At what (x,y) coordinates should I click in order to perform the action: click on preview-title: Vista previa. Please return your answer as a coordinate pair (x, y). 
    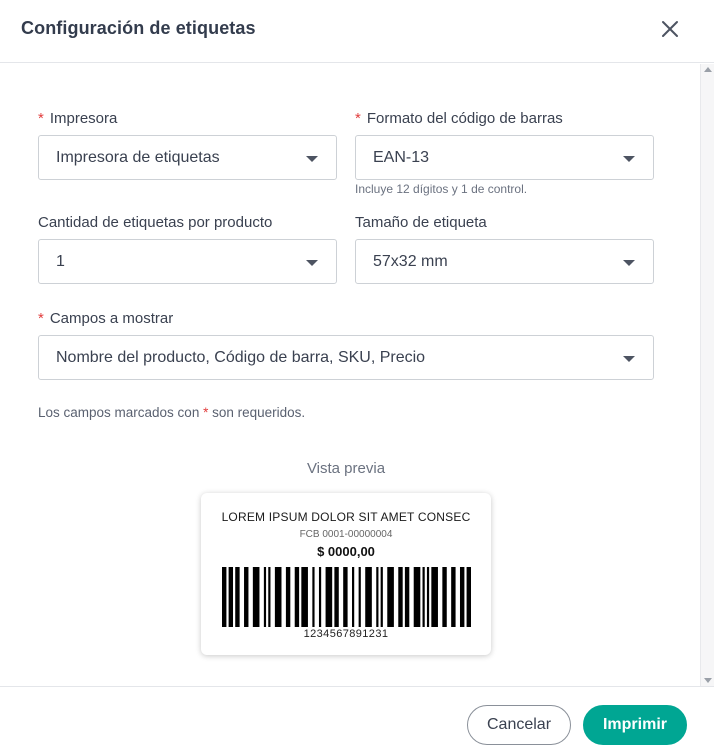
    Looking at the image, I should click on (346, 468).